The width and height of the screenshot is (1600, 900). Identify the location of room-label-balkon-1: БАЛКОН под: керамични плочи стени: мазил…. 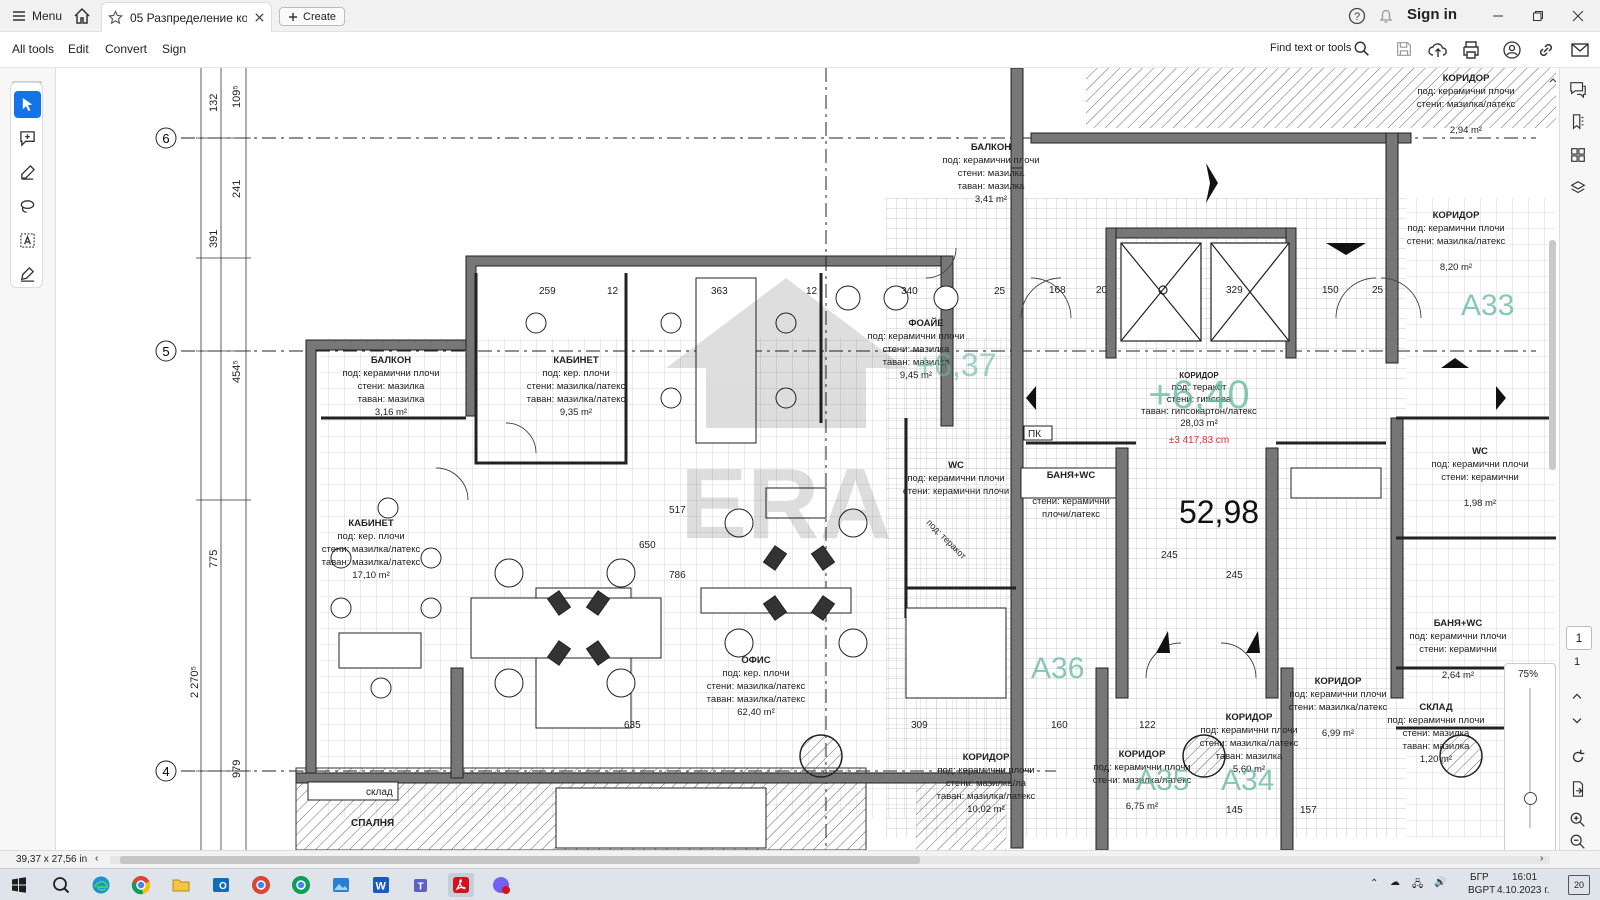
(990, 173).